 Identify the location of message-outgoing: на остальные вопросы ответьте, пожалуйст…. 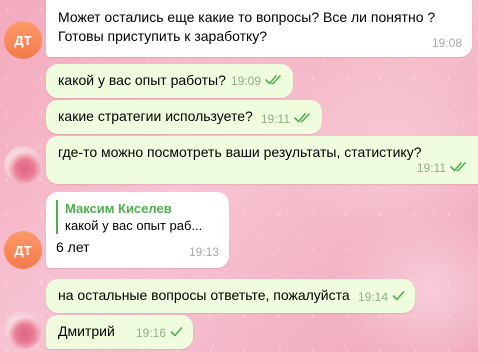
(230, 296).